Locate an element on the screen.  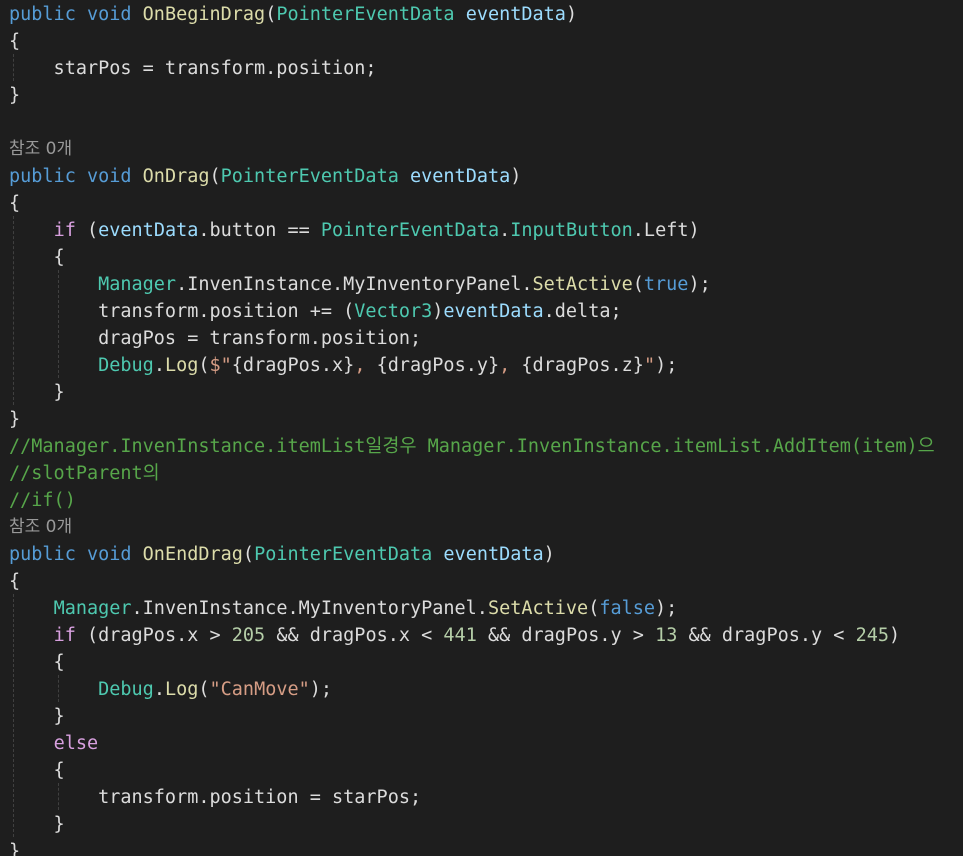
token-num: 245 is located at coordinates (872, 635).